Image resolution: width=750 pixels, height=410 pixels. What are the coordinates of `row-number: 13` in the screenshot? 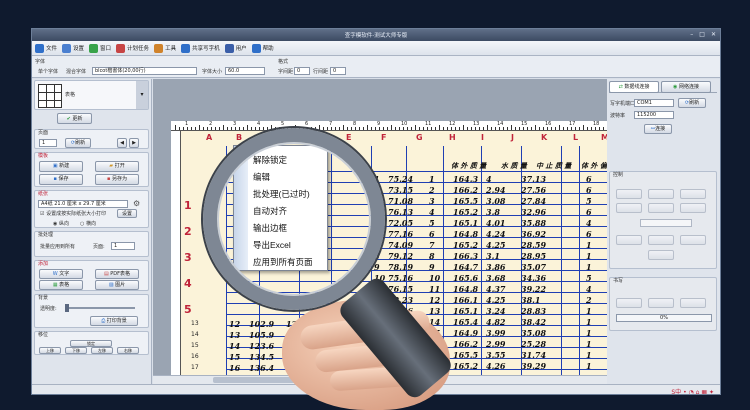 It's located at (195, 323).